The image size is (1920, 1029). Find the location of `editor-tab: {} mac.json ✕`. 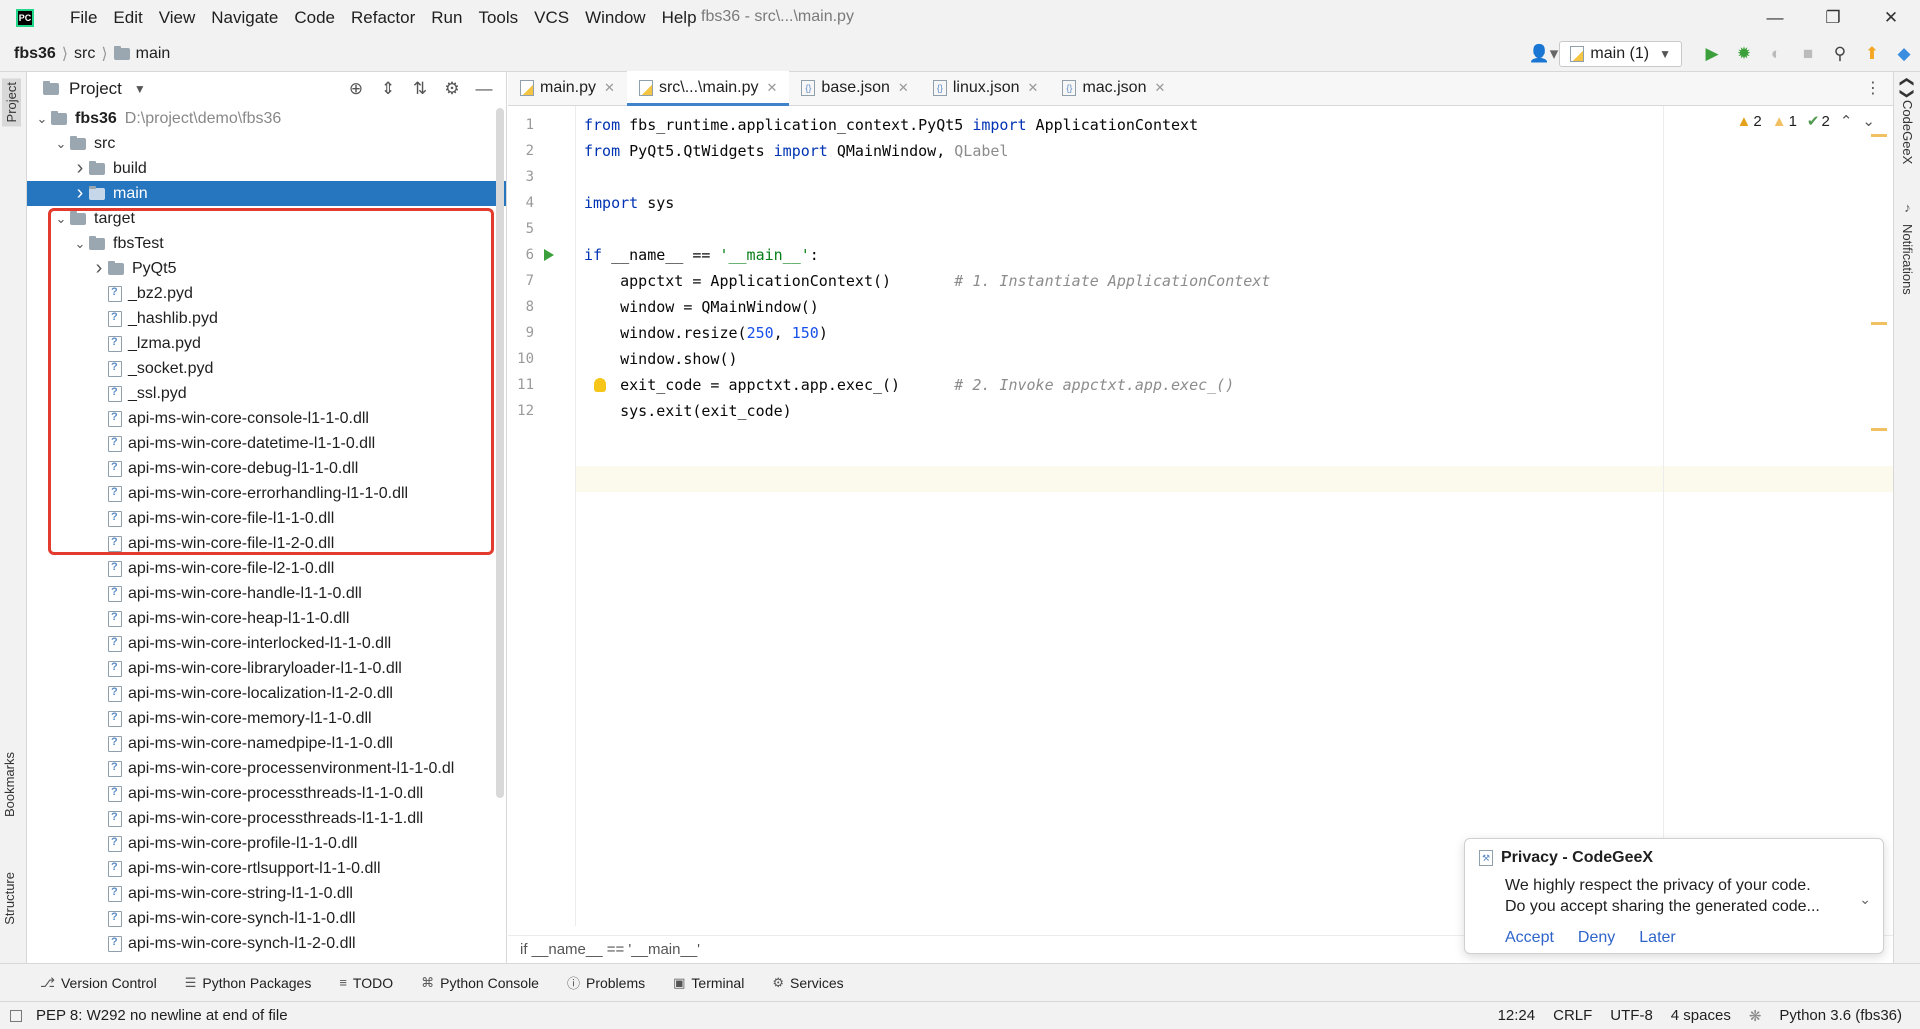

editor-tab: {} mac.json ✕ is located at coordinates (1113, 88).